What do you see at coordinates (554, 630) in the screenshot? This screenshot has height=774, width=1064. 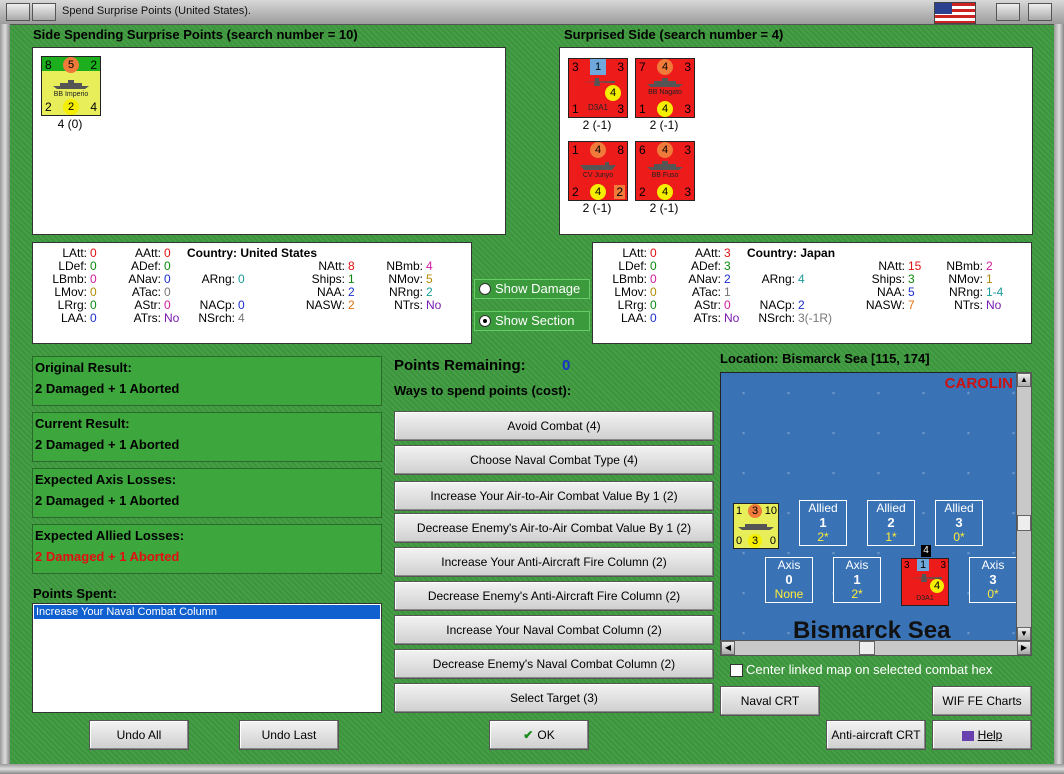 I see `increase-naval-combat-button: Increase Your Naval Combat Column (2)` at bounding box center [554, 630].